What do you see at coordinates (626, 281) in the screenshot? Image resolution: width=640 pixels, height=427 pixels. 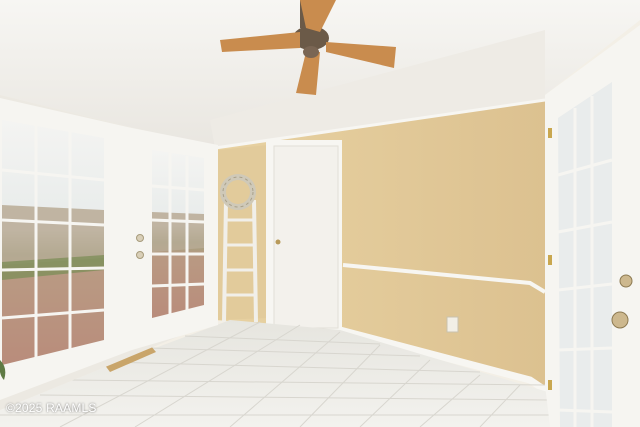 I see `side-door-lock-icon` at bounding box center [626, 281].